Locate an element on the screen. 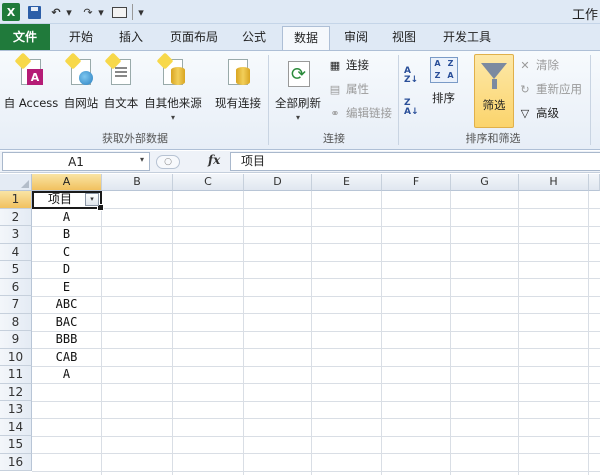 This screenshot has width=600, height=475. tab-data: 数据 is located at coordinates (306, 39).